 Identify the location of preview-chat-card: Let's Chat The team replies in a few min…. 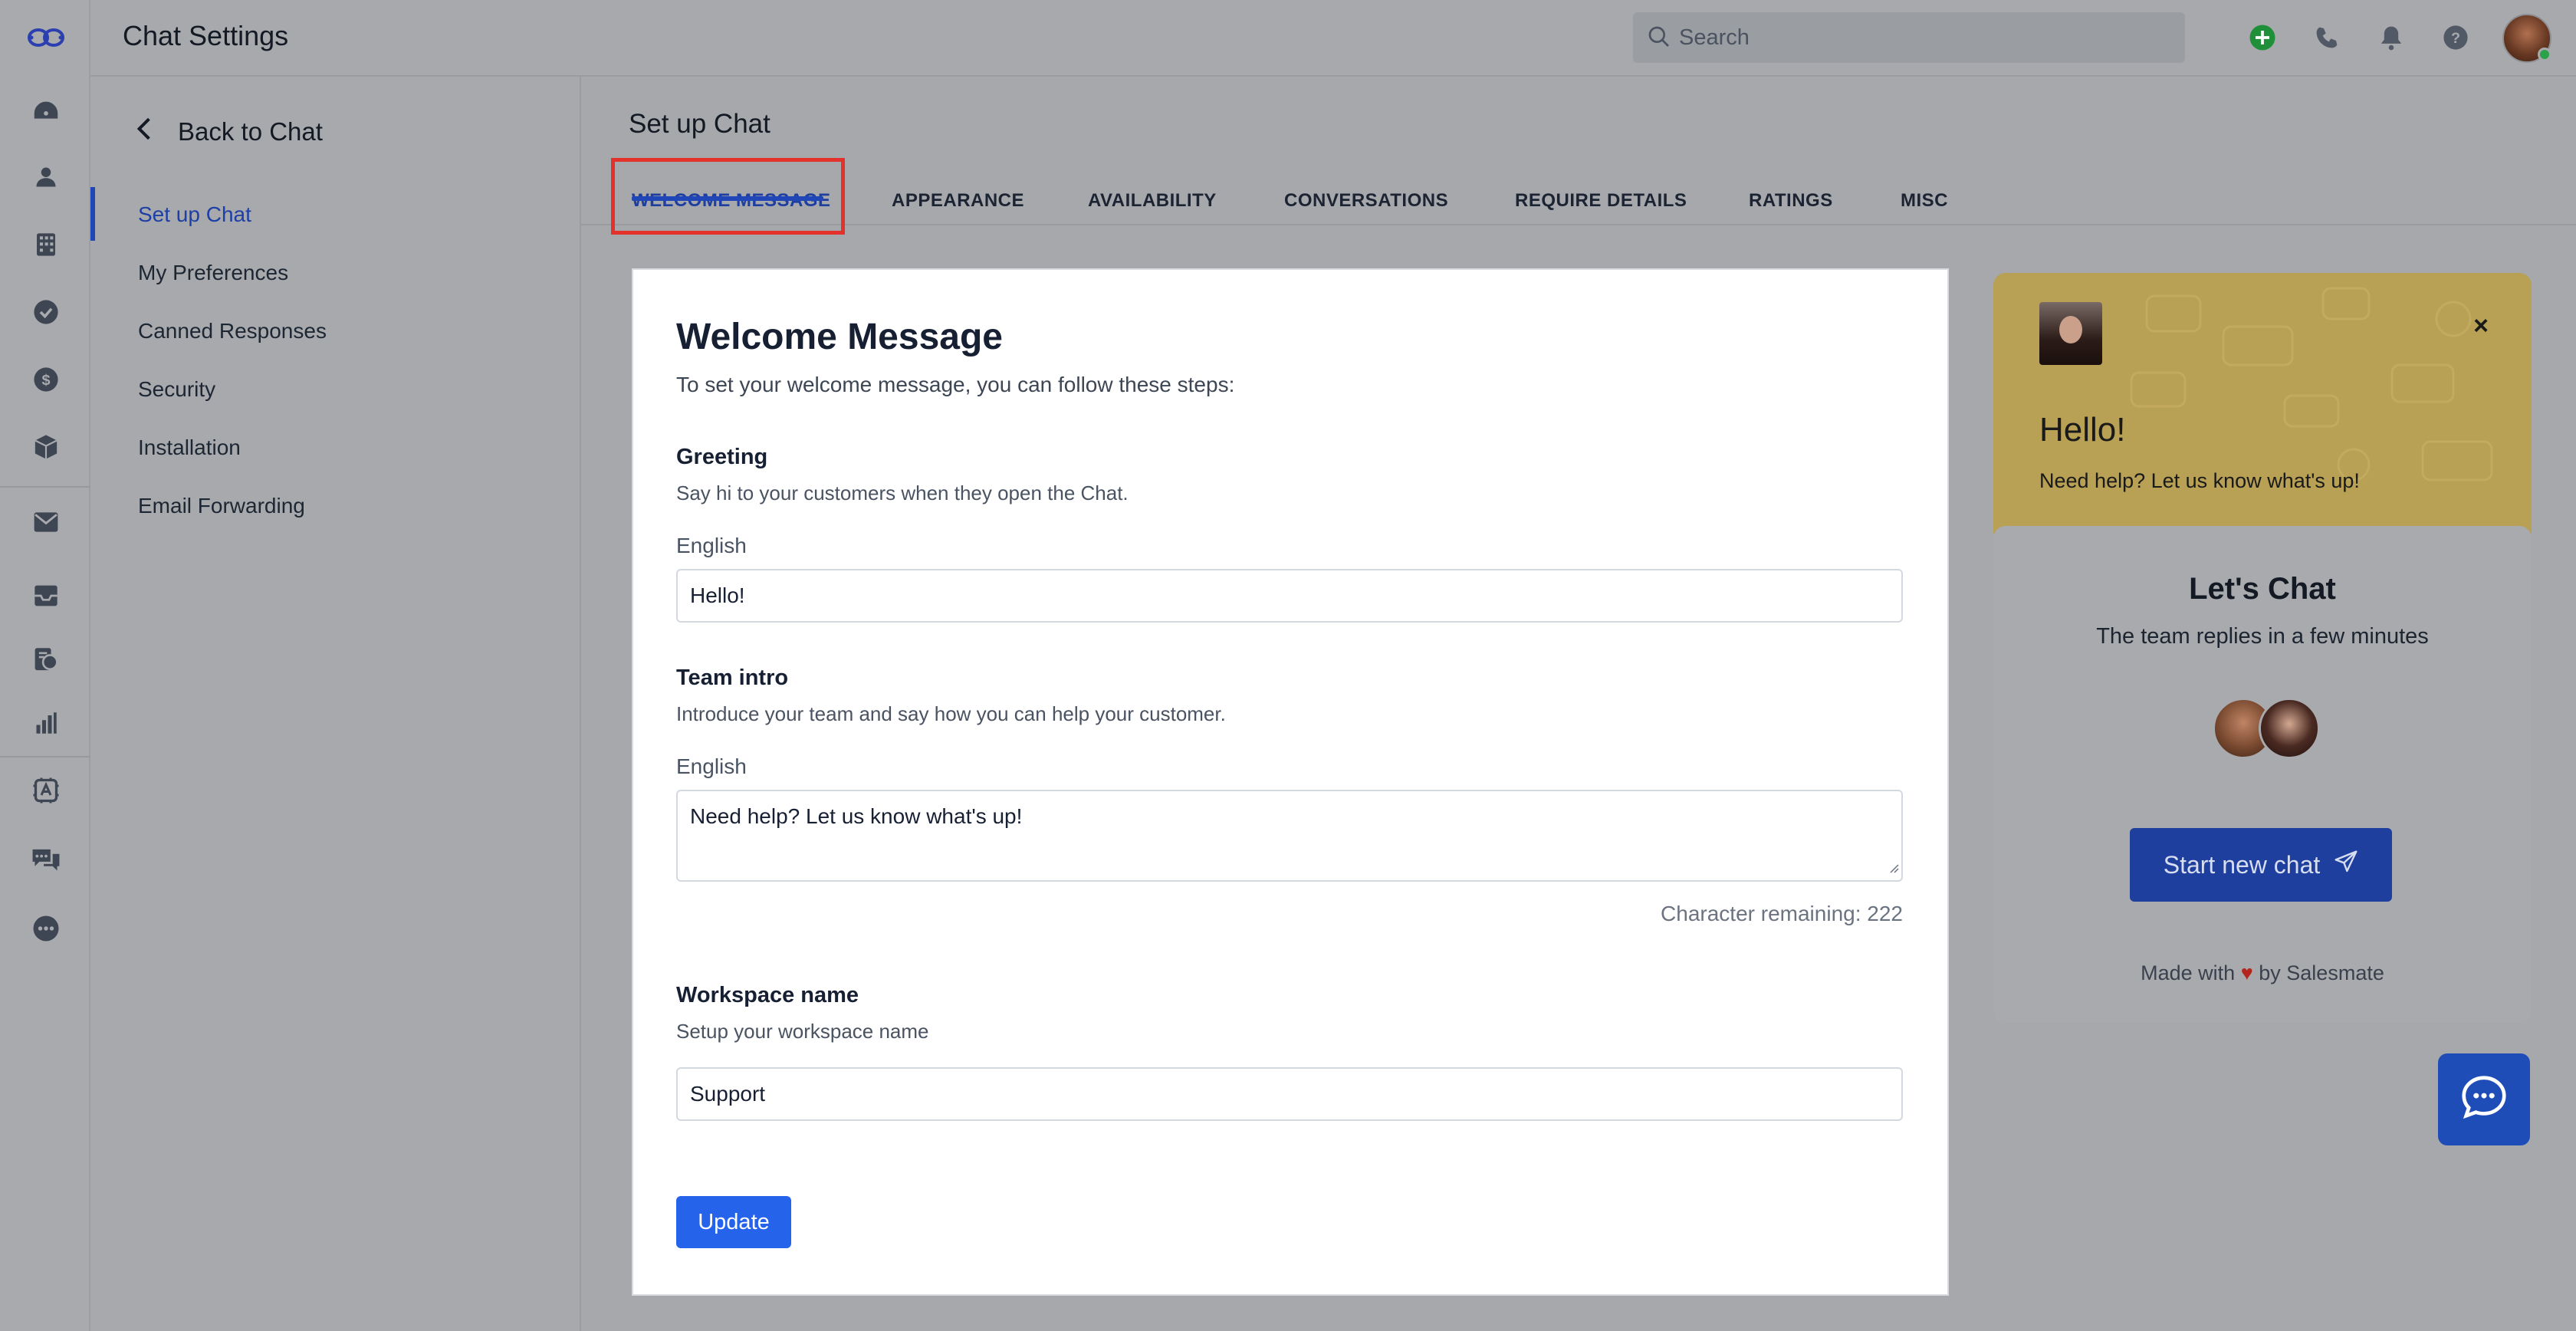
(2262, 774).